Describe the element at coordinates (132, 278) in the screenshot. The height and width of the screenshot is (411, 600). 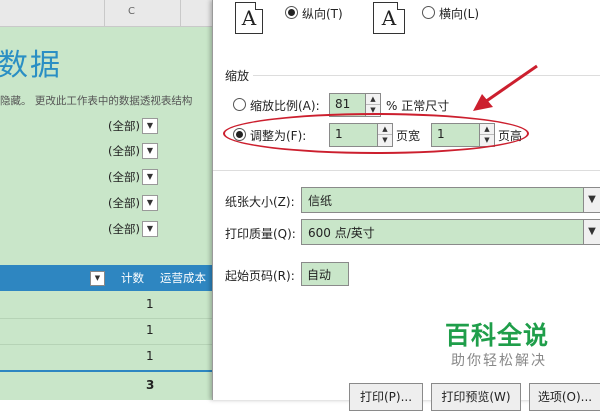
I see `pivot-header-count: 计数` at that location.